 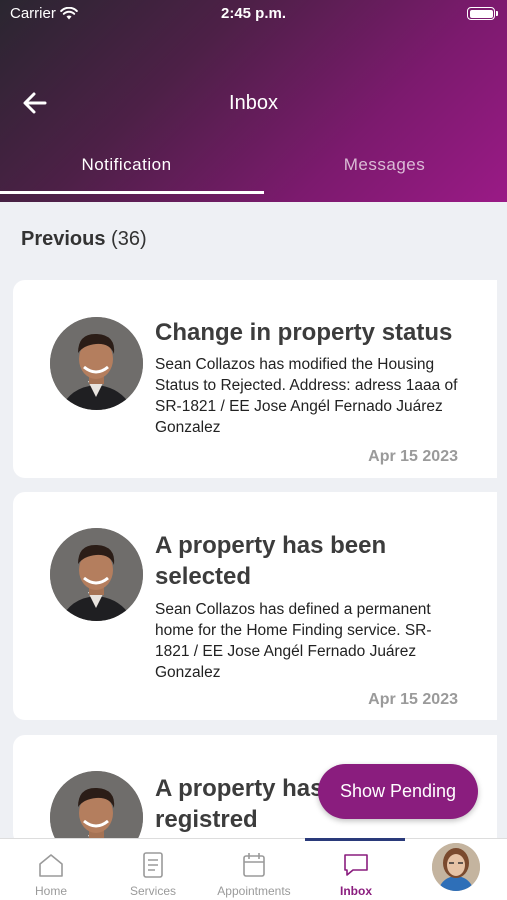 I want to click on tabbar-item-home: Home, so click(x=51, y=869).